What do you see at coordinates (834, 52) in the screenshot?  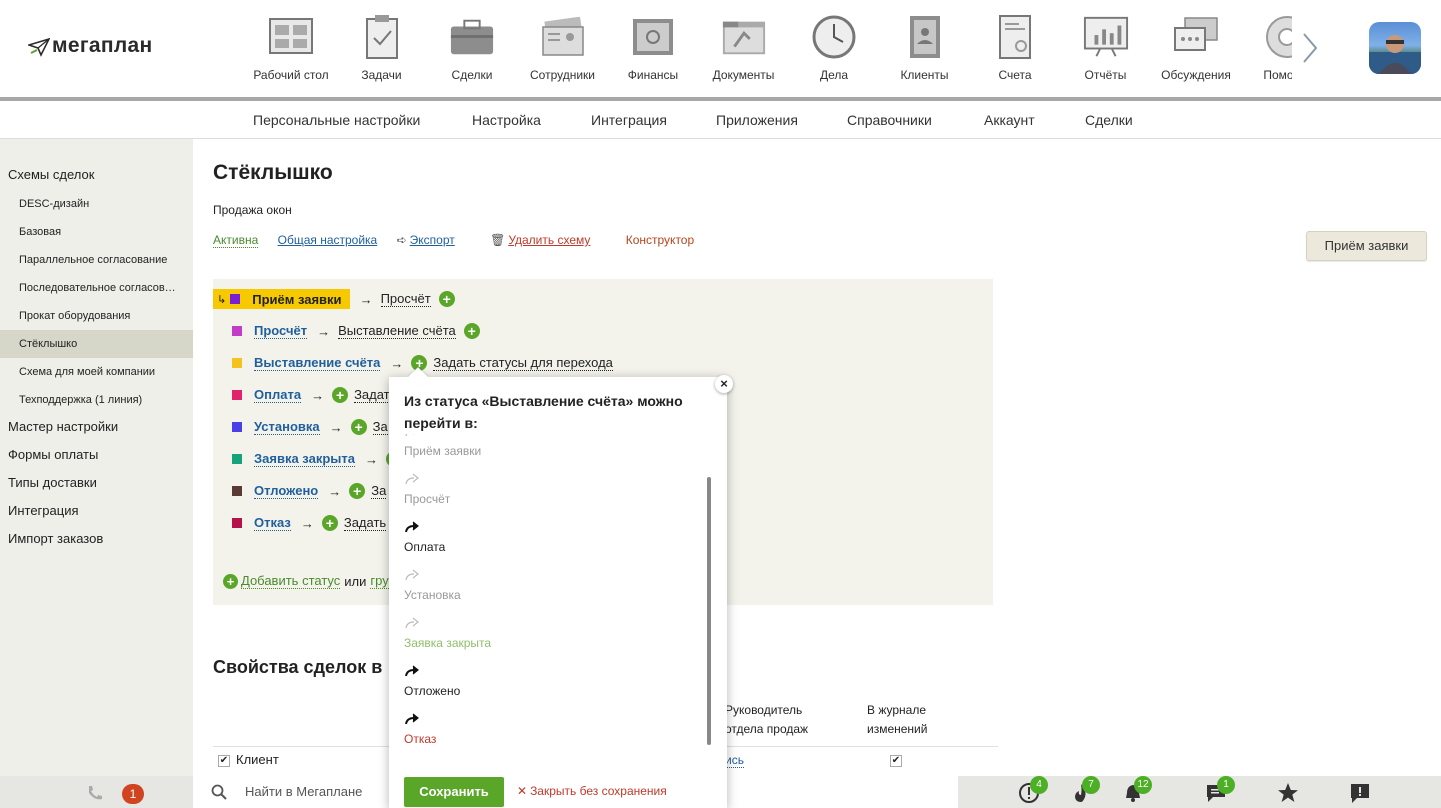 I see `app-clock: Дела` at bounding box center [834, 52].